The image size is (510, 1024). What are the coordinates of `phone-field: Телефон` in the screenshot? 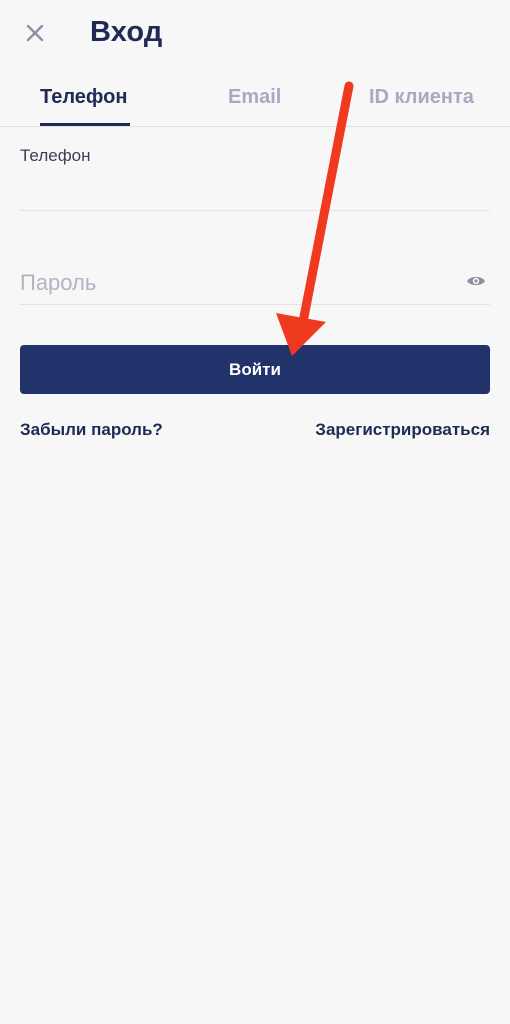 It's located at (255, 170).